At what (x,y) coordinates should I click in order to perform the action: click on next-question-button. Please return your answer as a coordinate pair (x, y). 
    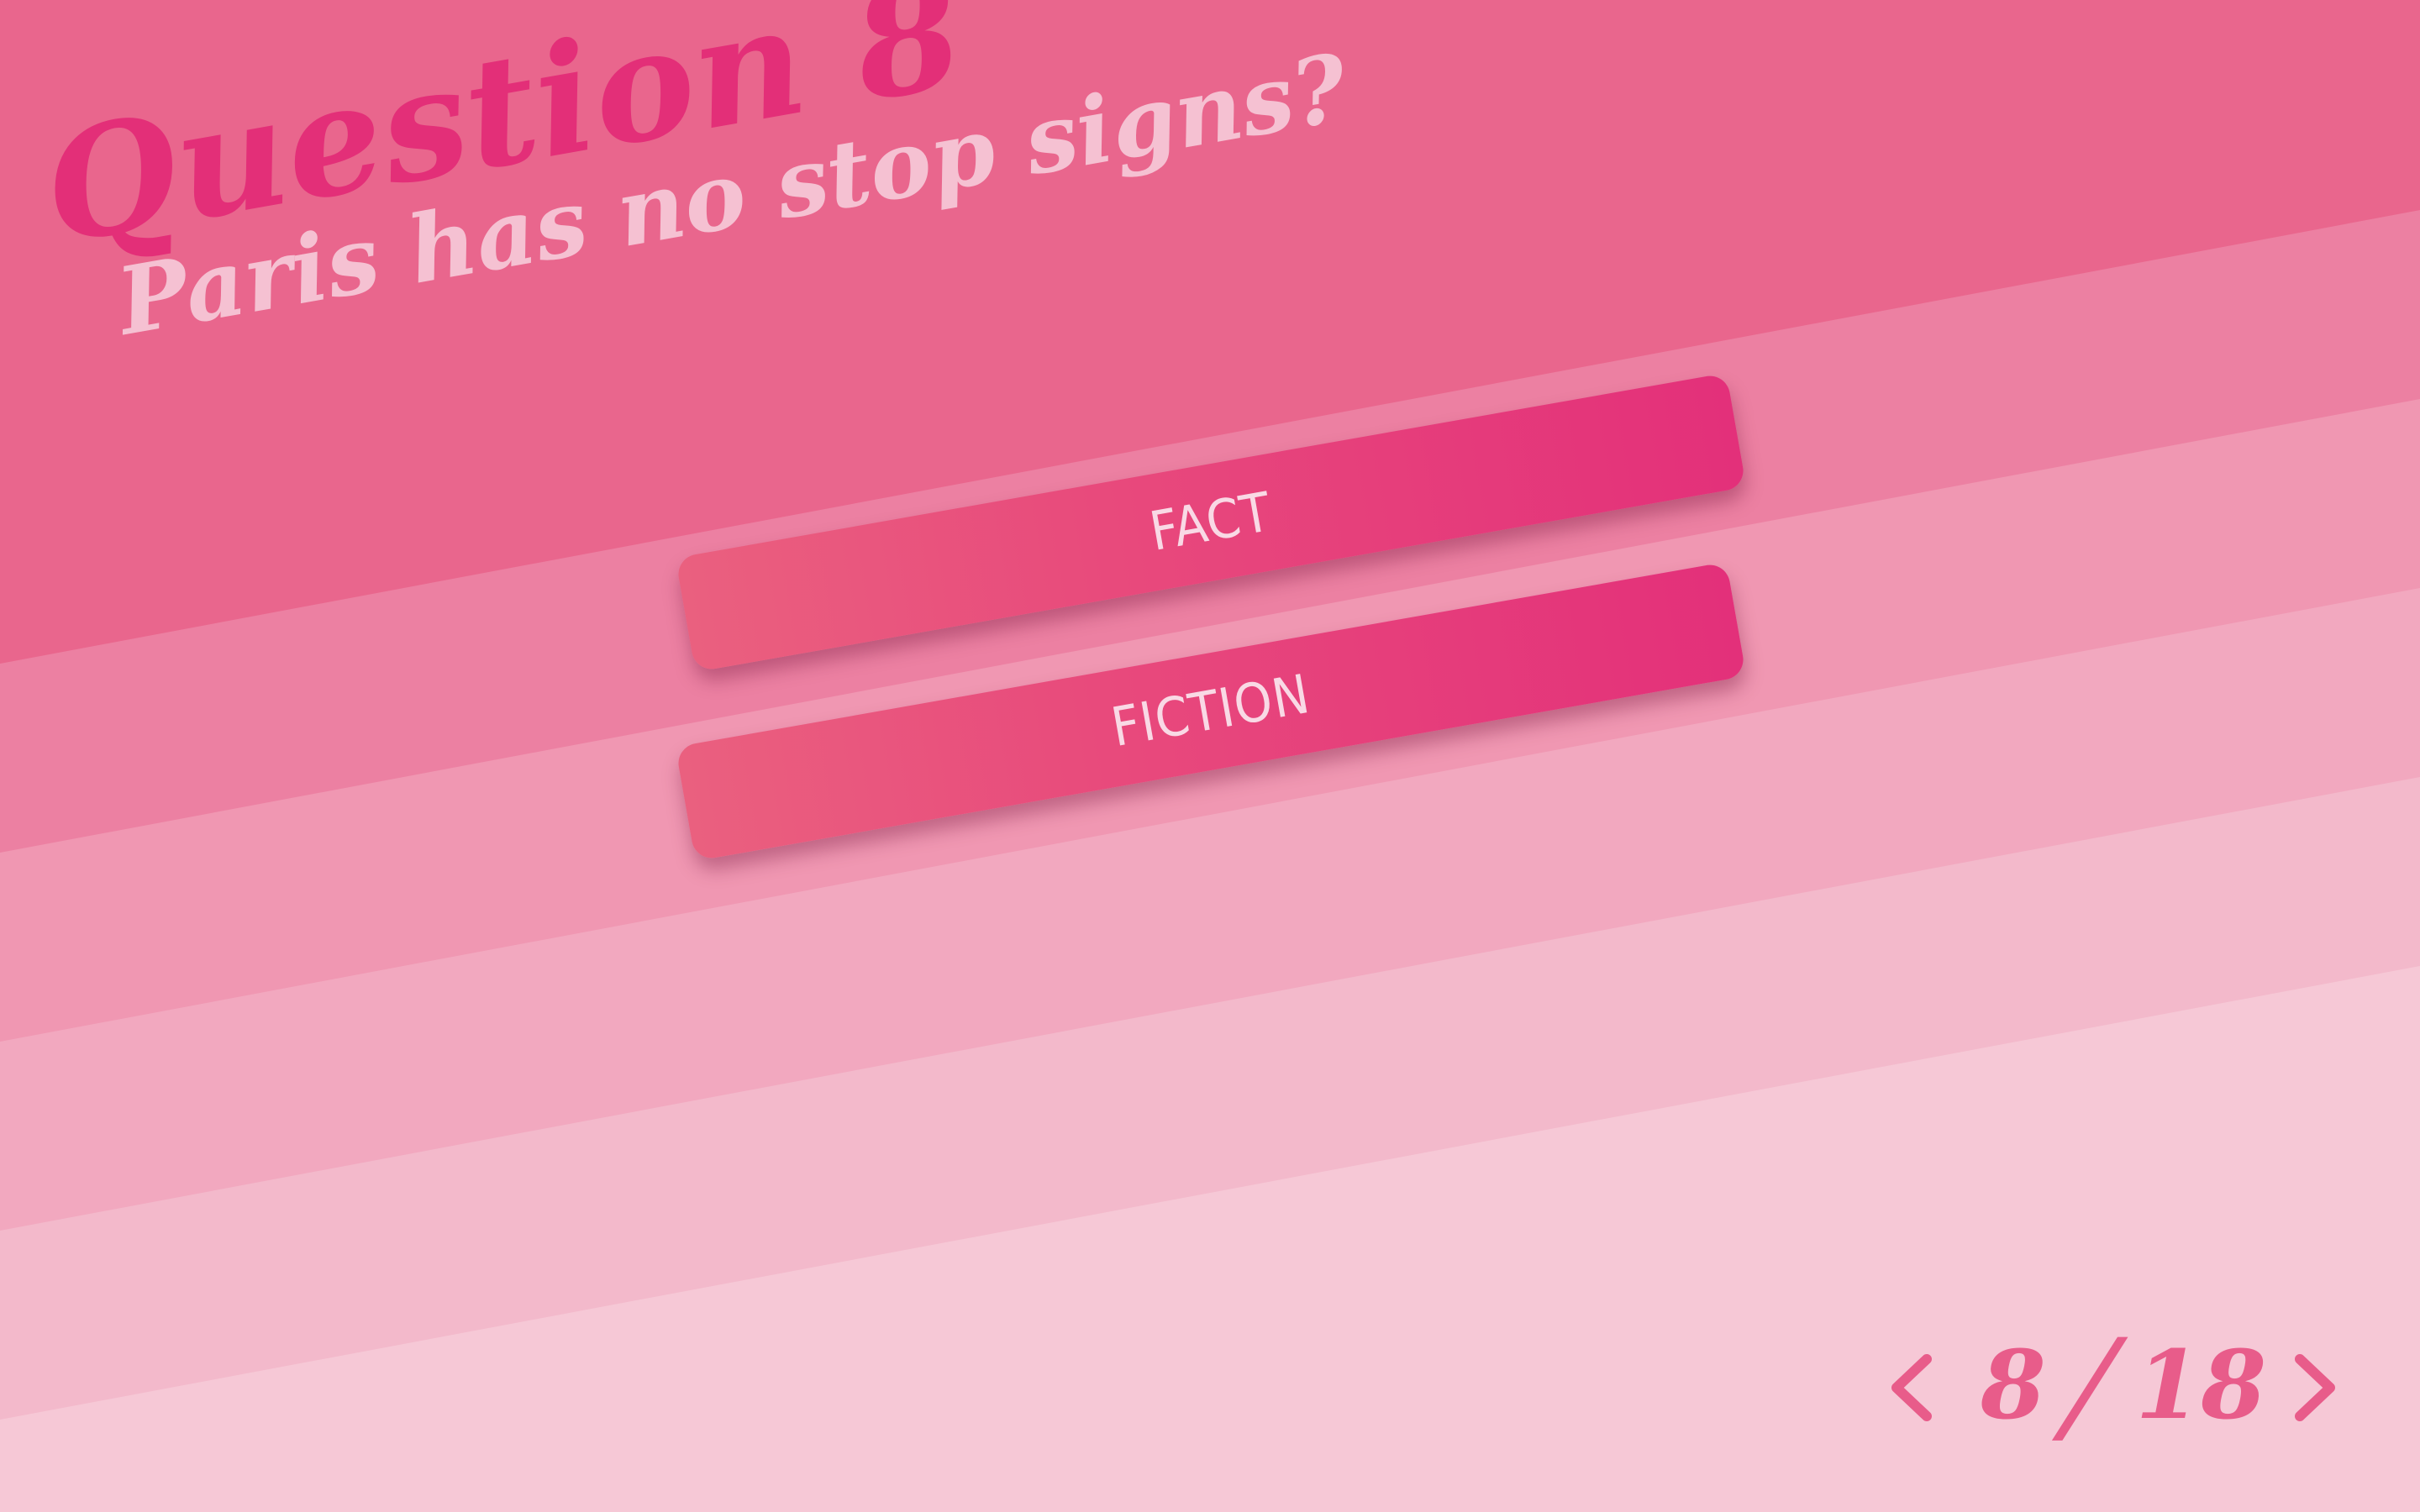
    Looking at the image, I should click on (2313, 1387).